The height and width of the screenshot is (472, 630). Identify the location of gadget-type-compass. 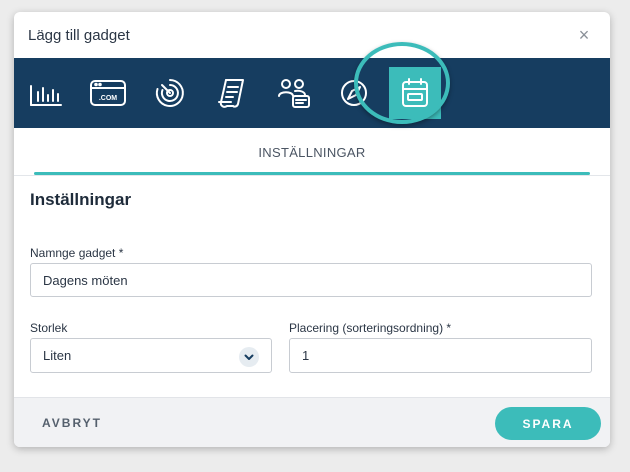
(354, 93).